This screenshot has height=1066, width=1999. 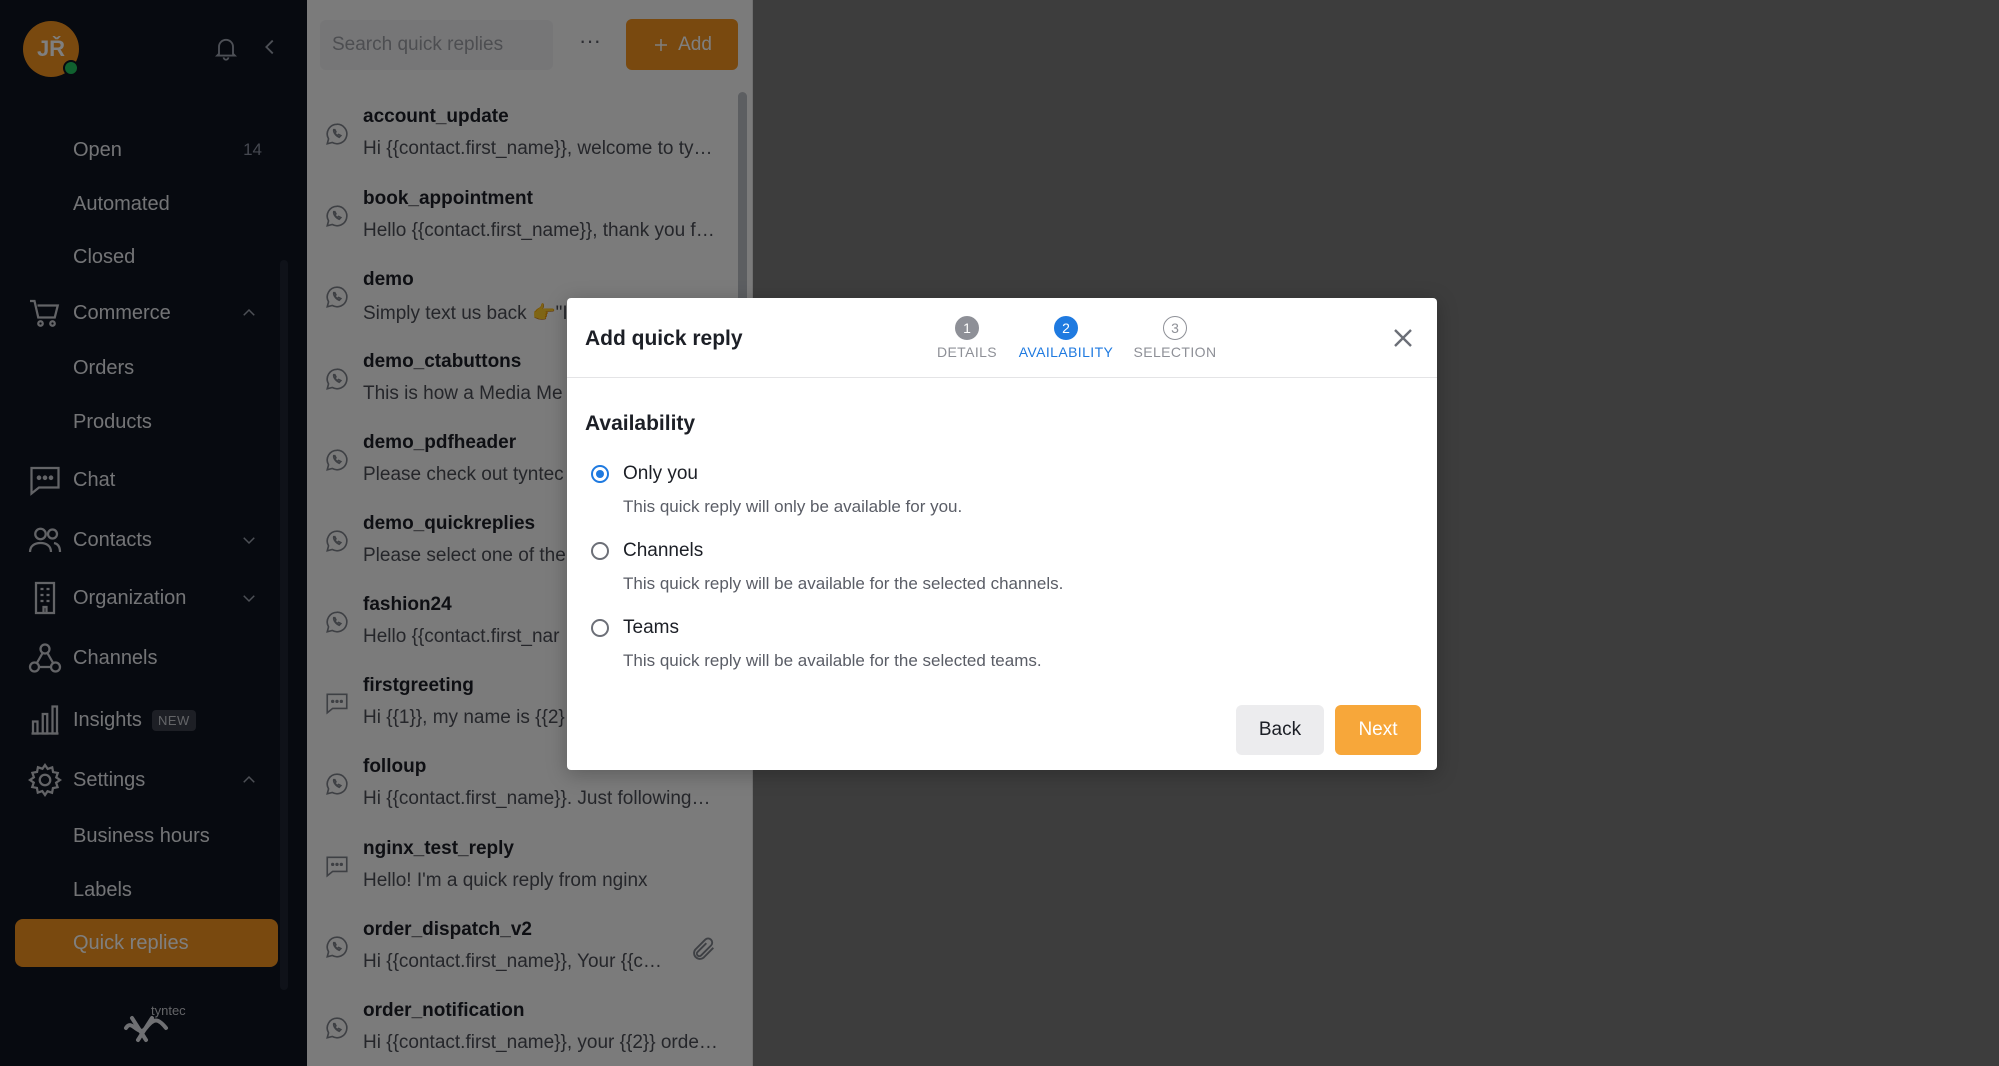 I want to click on step-number: 3, so click(x=1175, y=328).